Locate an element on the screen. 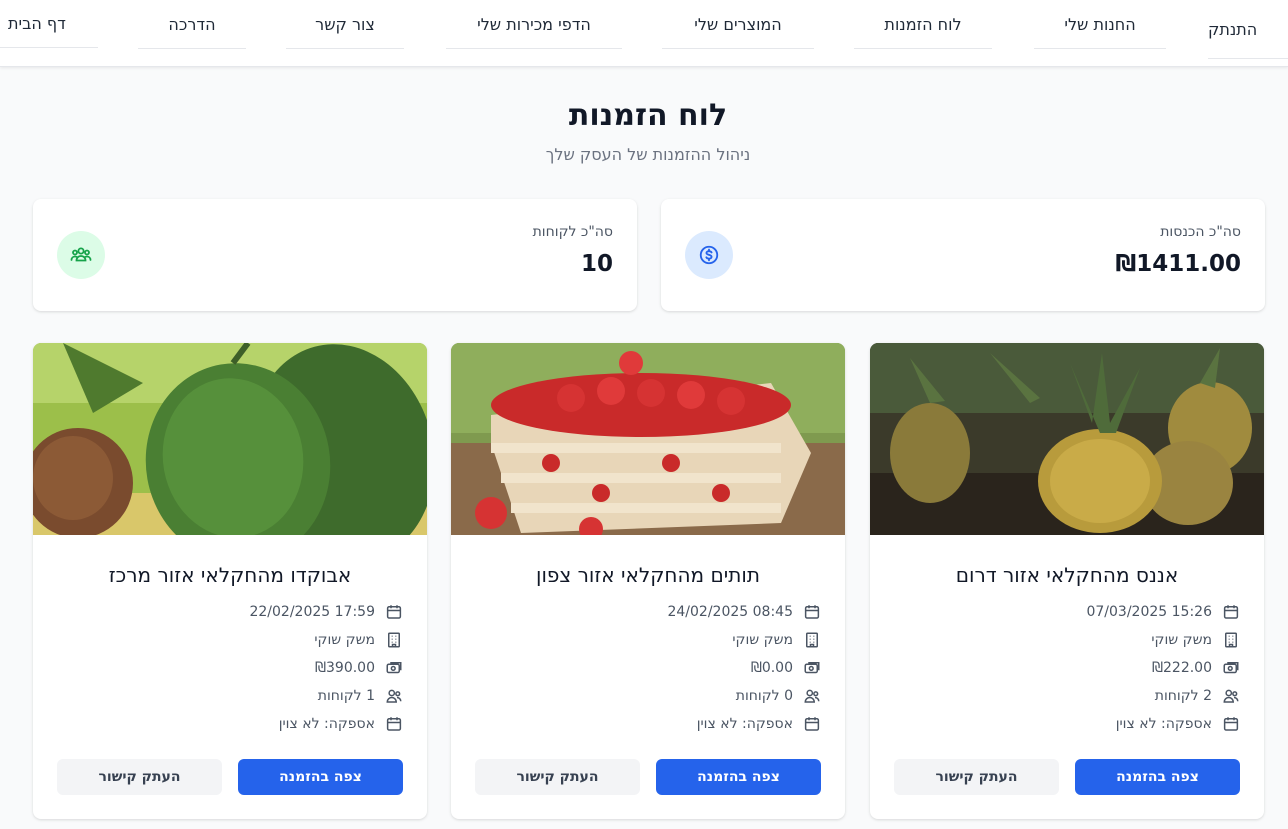 This screenshot has width=1288, height=829. nav-my-store: החנות שלי is located at coordinates (1100, 24).